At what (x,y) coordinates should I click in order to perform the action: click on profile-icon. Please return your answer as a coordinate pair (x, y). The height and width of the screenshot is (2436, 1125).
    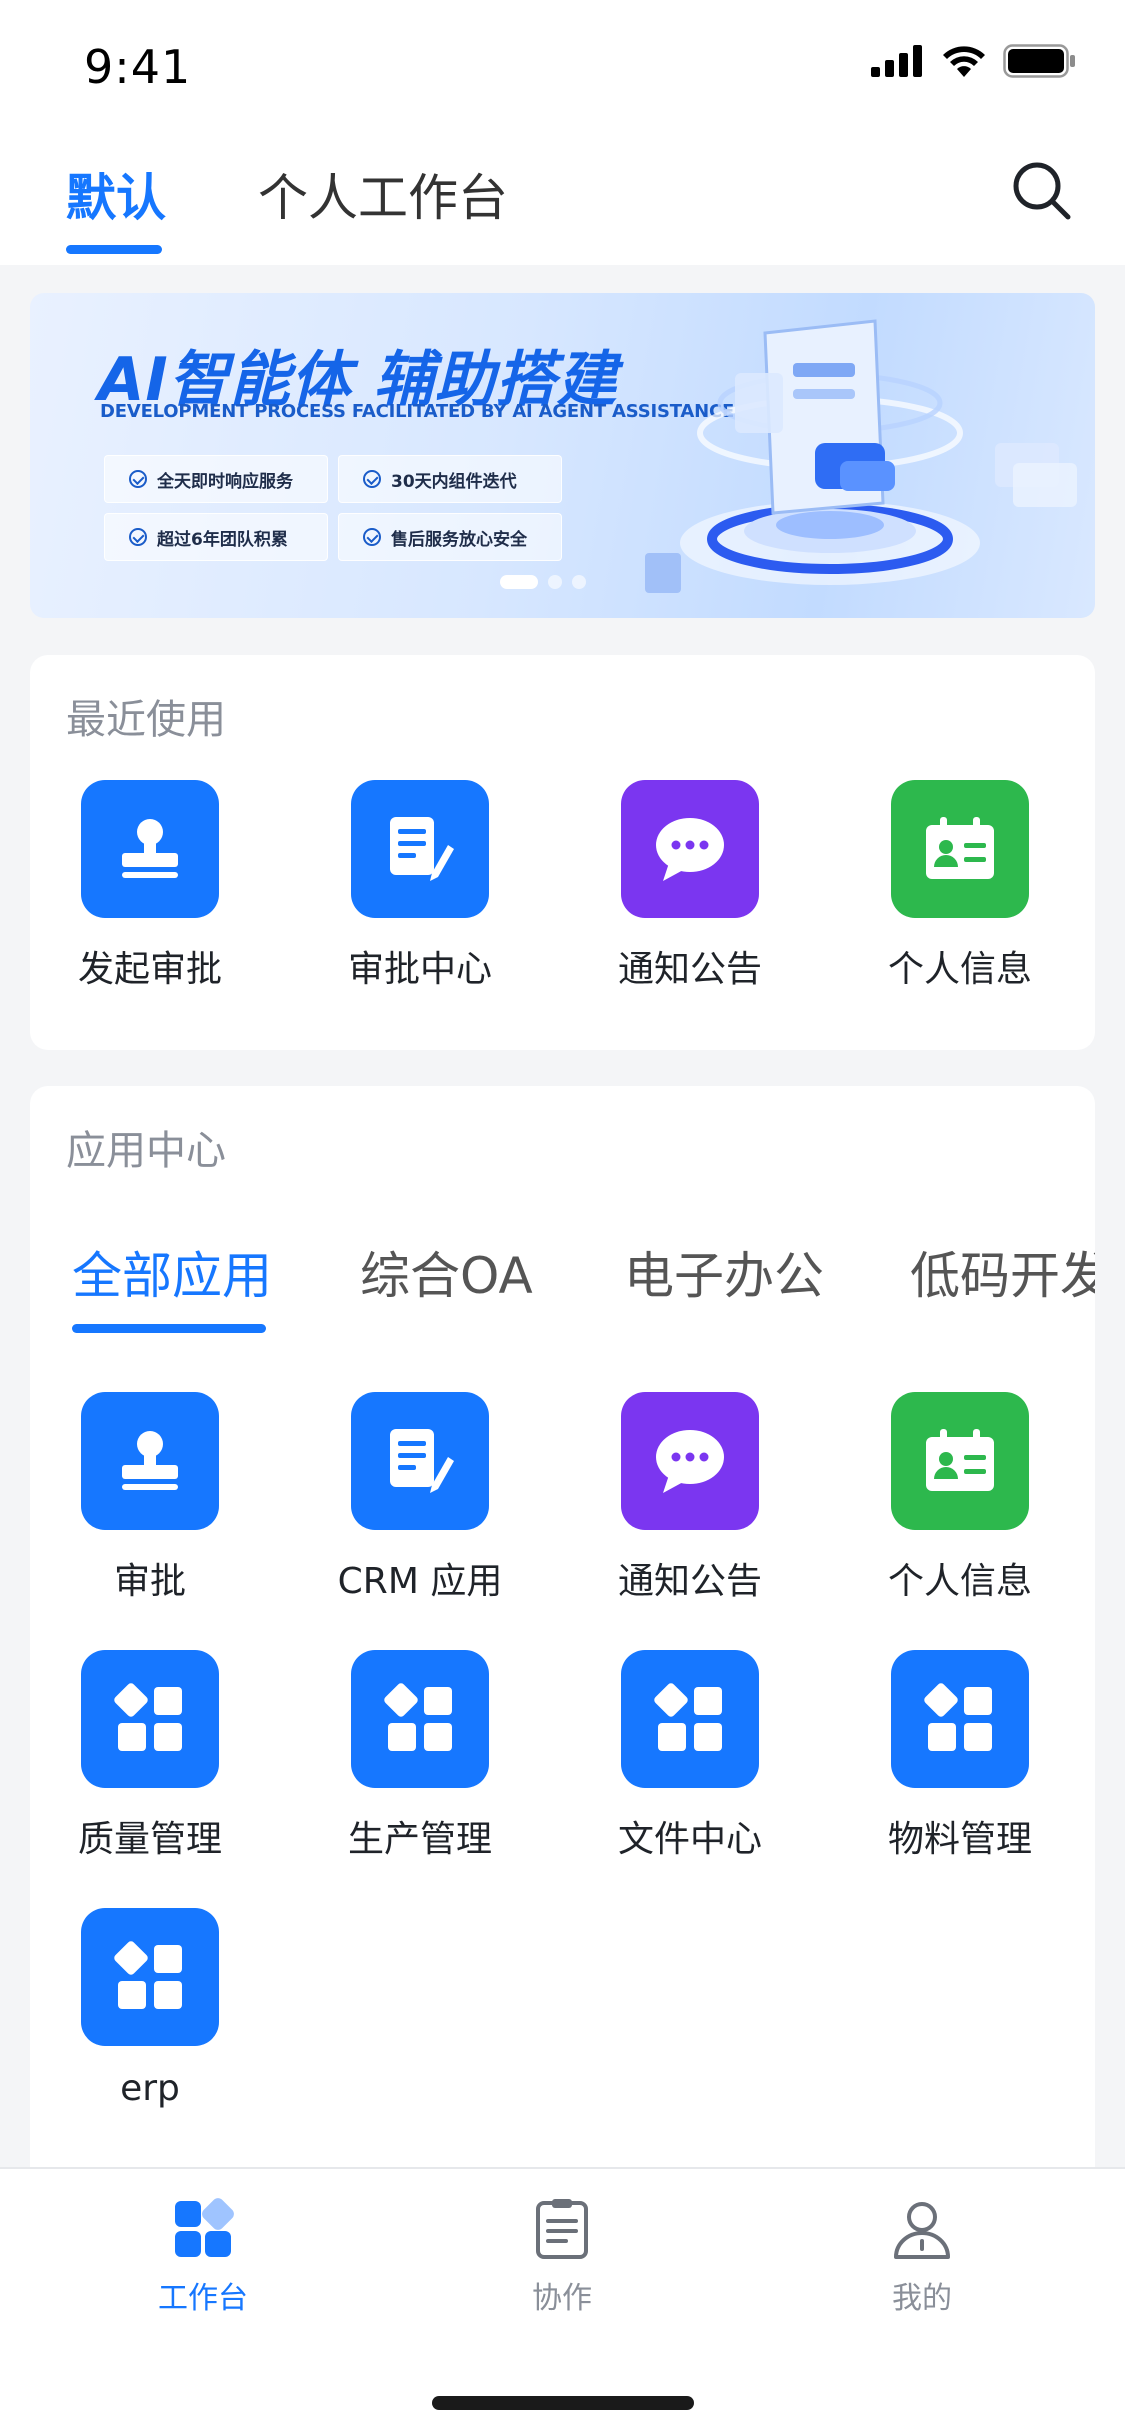
    Looking at the image, I should click on (922, 2230).